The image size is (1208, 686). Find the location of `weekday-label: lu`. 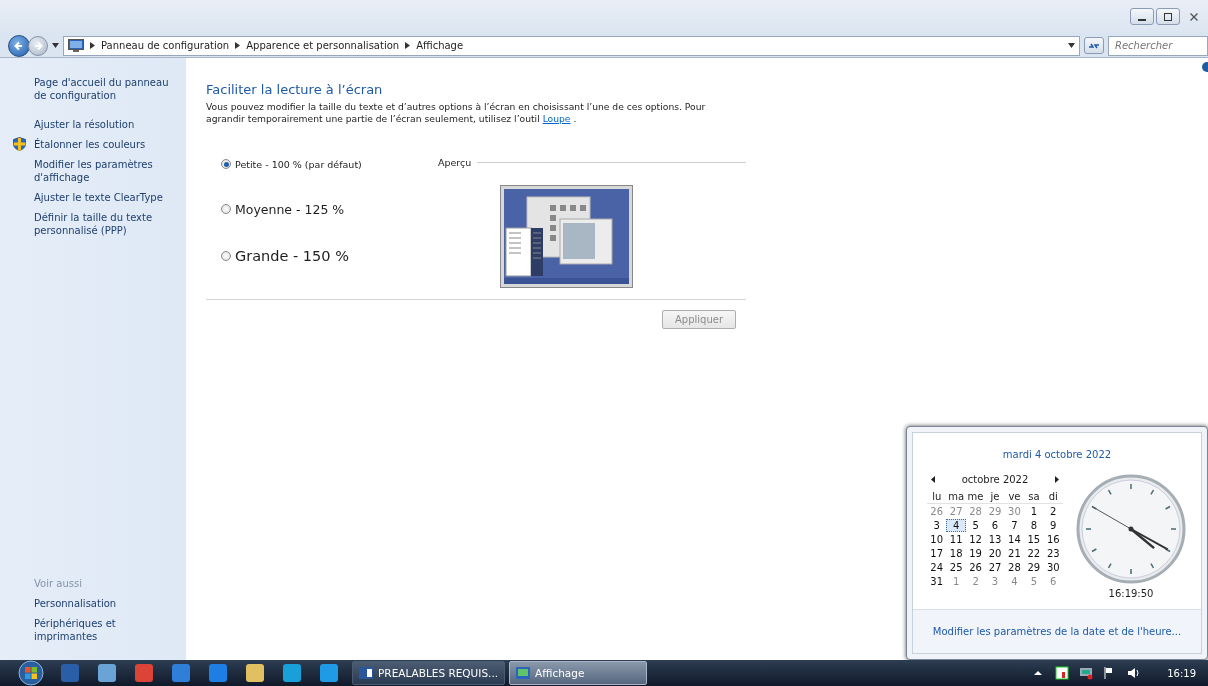

weekday-label: lu is located at coordinates (937, 497).